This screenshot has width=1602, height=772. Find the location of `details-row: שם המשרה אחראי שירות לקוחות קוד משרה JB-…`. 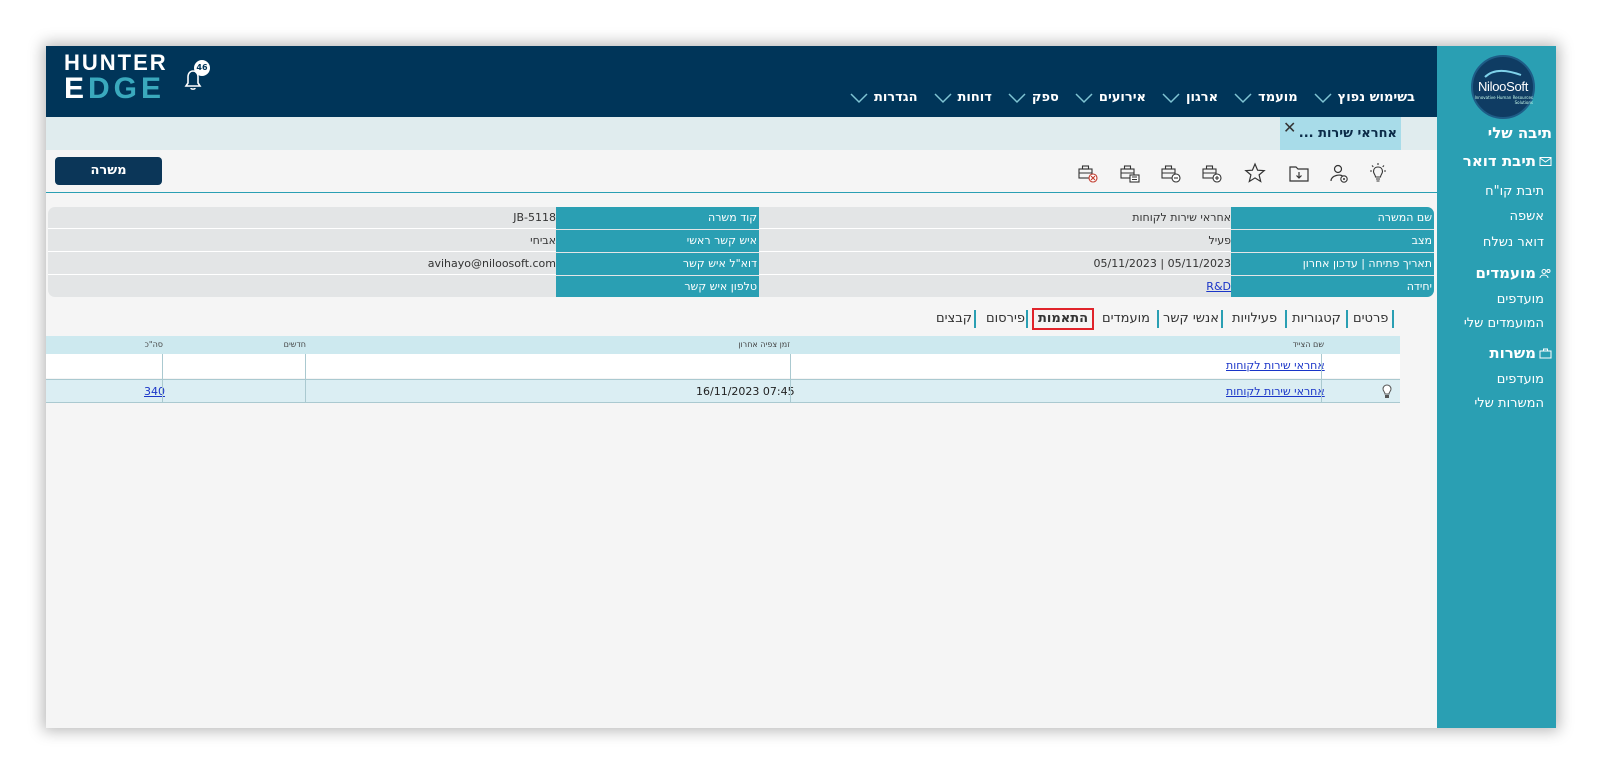

details-row: שם המשרה אחראי שירות לקוחות קוד משרה JB-… is located at coordinates (741, 218).